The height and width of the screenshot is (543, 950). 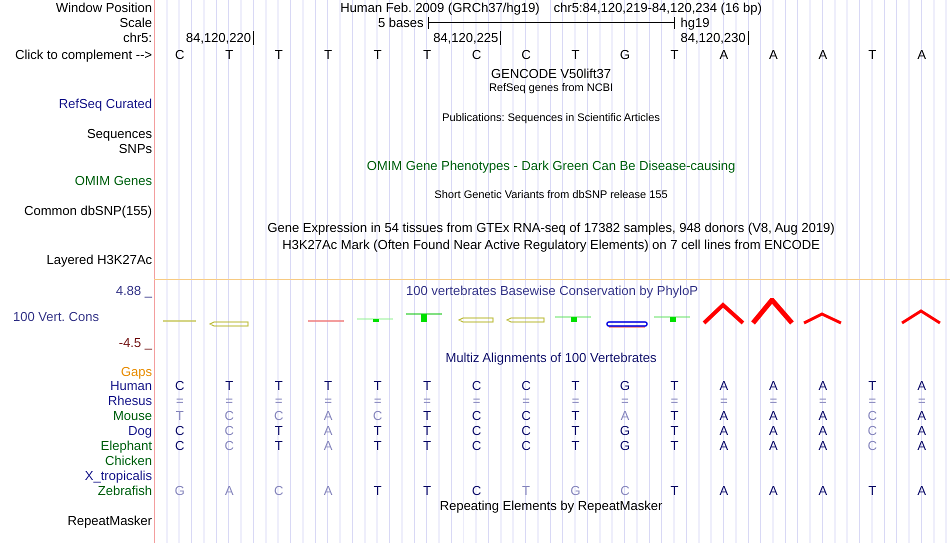 I want to click on species-label: Zebrafish, so click(x=125, y=490).